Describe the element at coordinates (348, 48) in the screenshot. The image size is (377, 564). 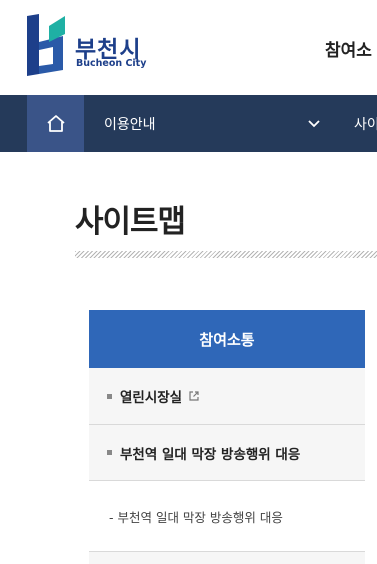
I see `top-menu-participation: 참여소` at that location.